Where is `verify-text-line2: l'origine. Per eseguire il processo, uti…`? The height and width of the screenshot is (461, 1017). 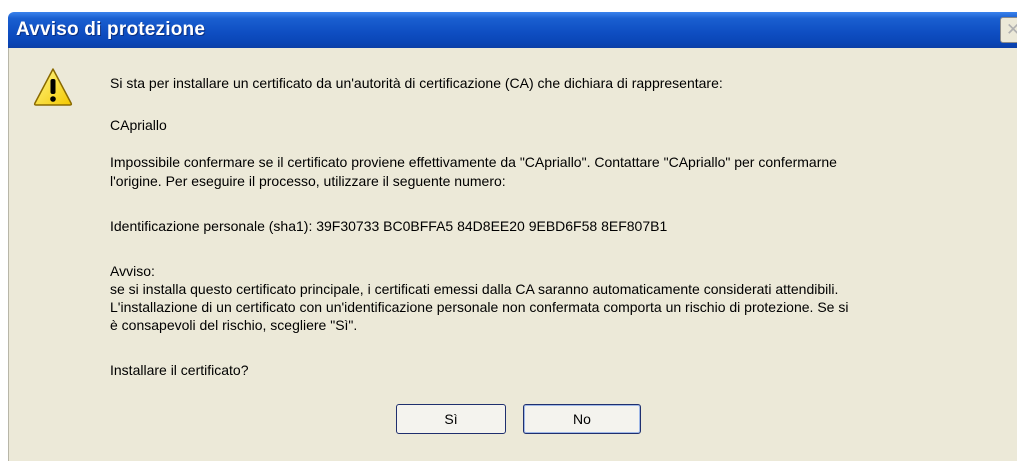 verify-text-line2: l'origine. Per eseguire il processo, uti… is located at coordinates (308, 181).